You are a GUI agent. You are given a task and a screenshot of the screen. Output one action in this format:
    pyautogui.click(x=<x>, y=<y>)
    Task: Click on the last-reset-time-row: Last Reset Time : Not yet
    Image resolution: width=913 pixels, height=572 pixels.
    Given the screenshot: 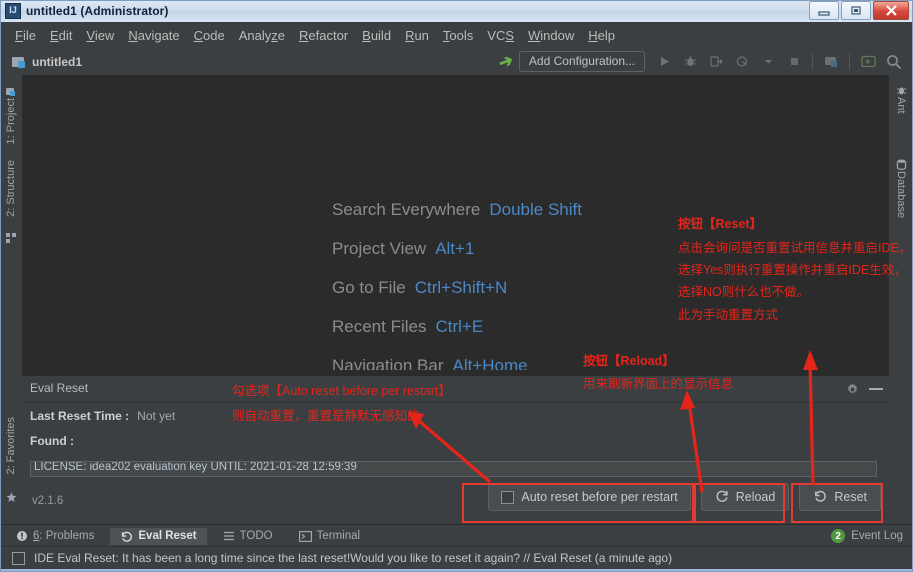 What is the action you would take?
    pyautogui.click(x=102, y=416)
    